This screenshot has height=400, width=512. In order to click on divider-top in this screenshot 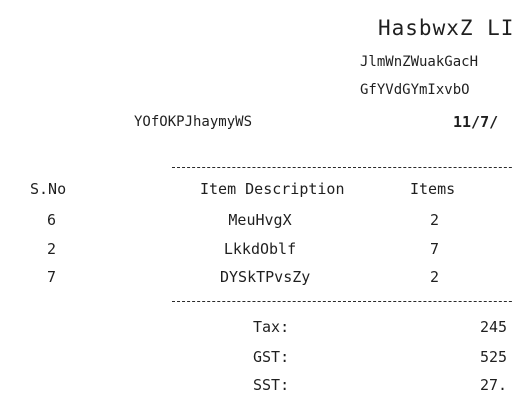, I will do `click(342, 167)`.